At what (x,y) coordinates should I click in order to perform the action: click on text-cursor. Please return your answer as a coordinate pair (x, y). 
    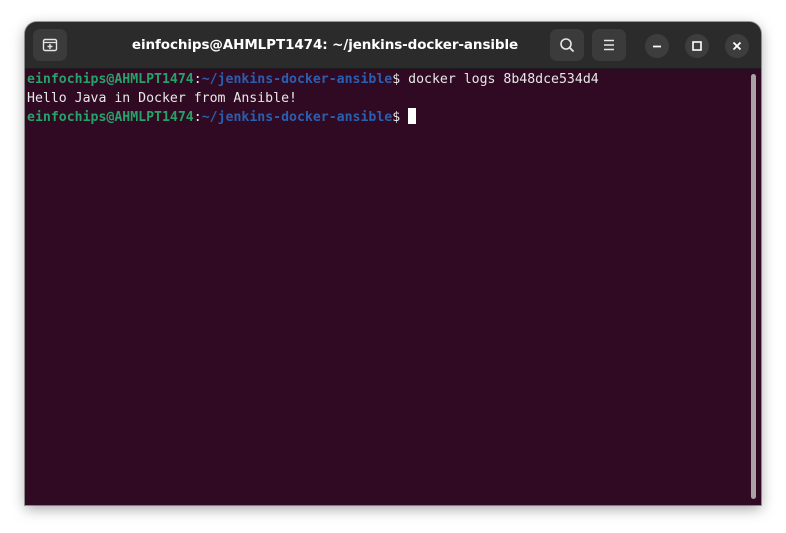
    Looking at the image, I should click on (412, 116).